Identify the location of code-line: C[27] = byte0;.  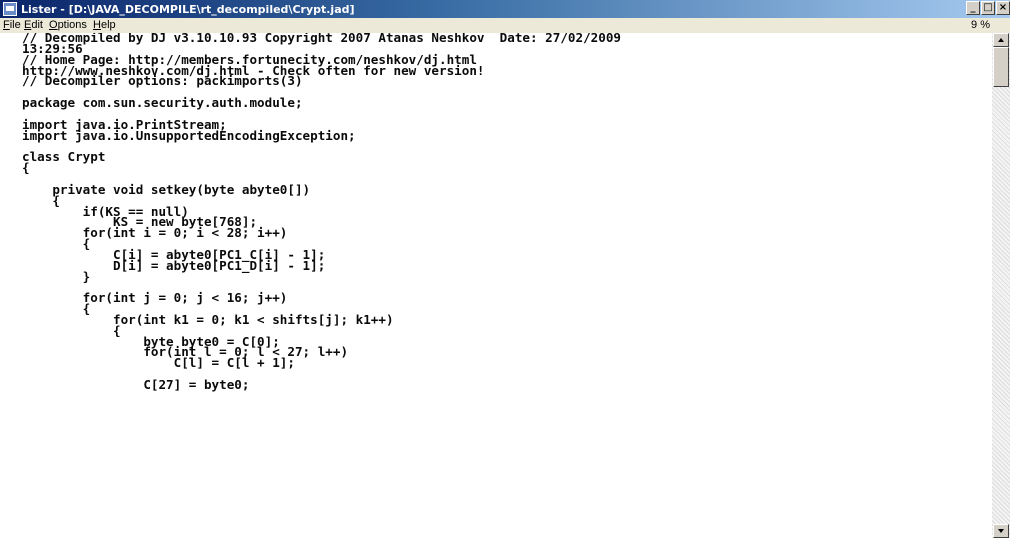
(136, 384).